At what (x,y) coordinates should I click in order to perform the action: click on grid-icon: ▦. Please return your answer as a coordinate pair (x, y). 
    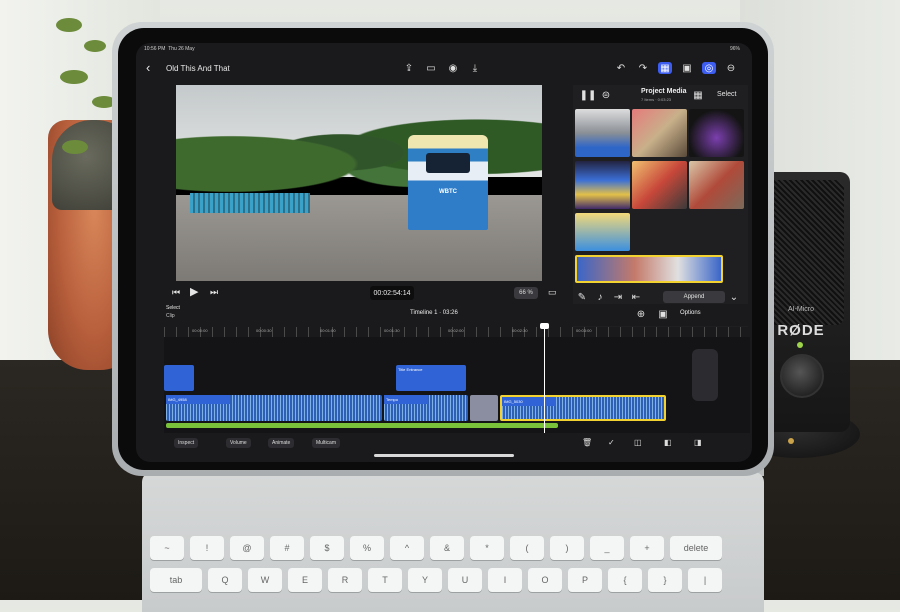
    Looking at the image, I should click on (698, 95).